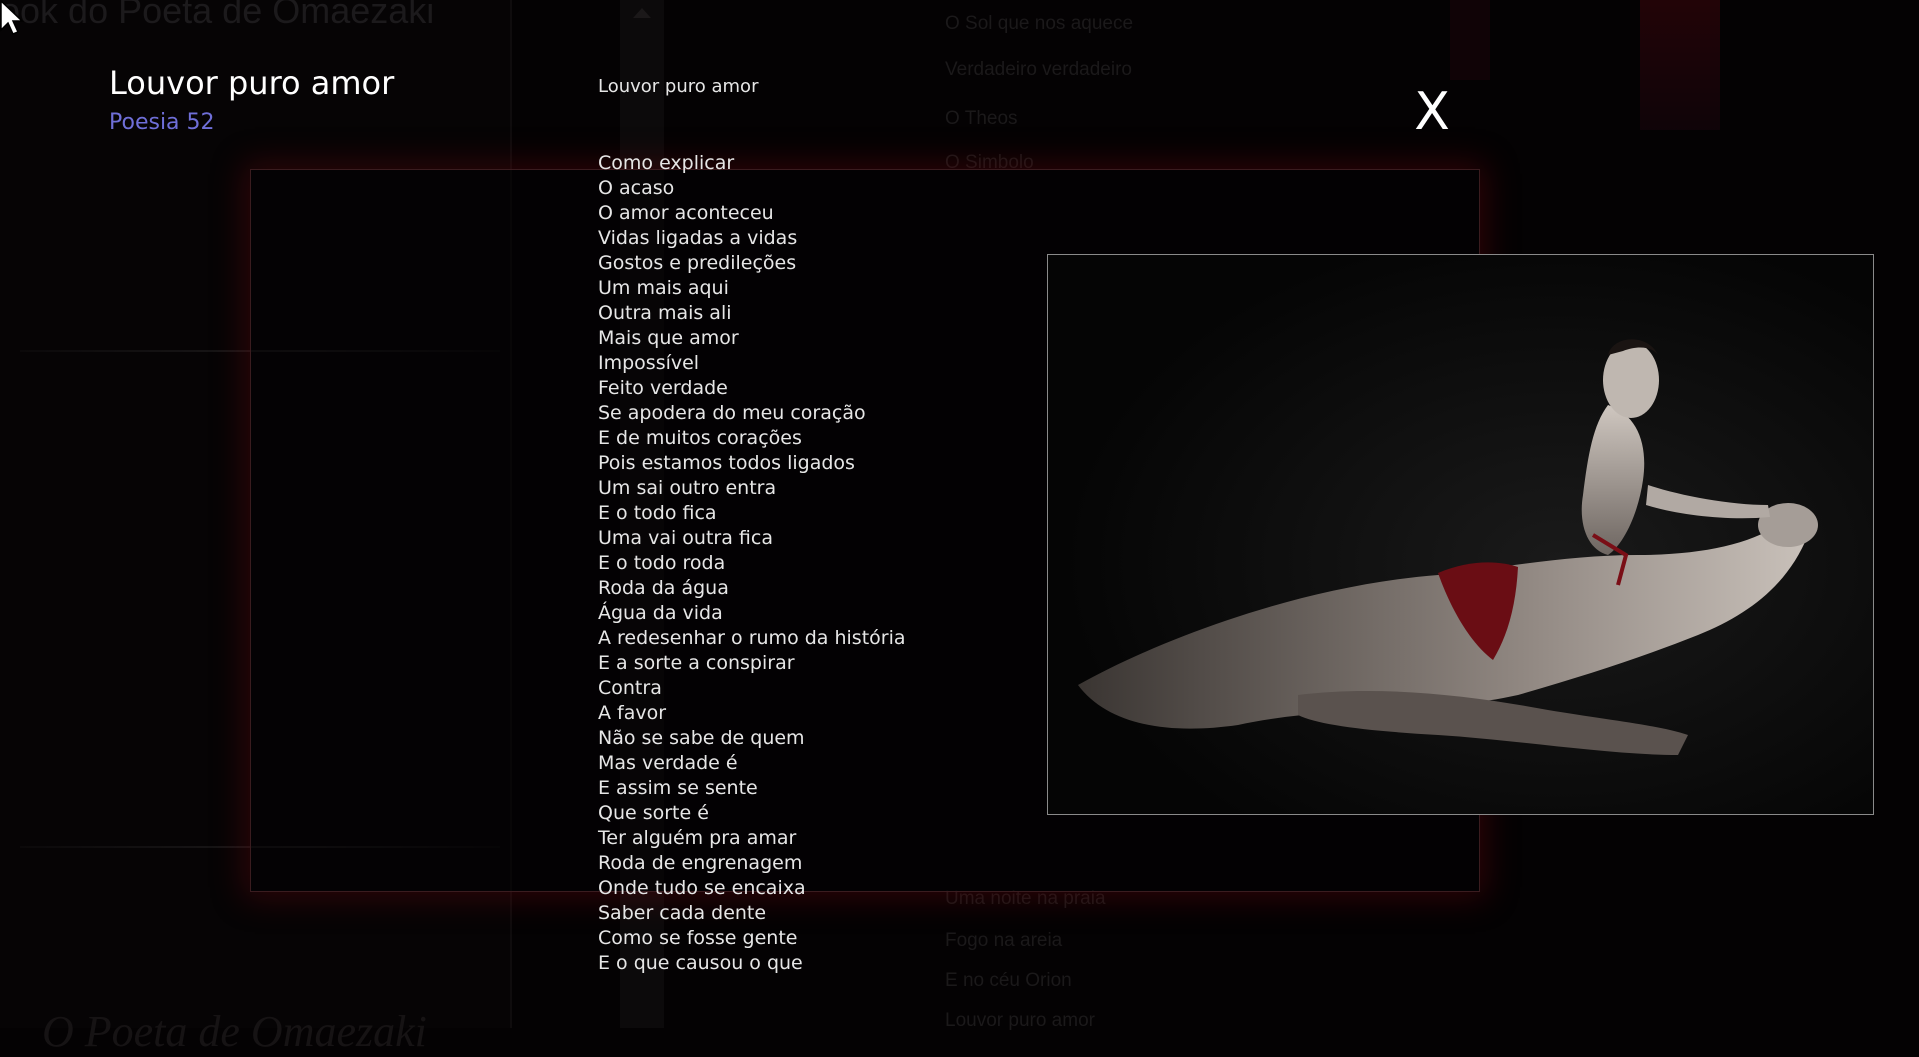 Image resolution: width=1919 pixels, height=1057 pixels. Describe the element at coordinates (686, 213) in the screenshot. I see `poem-line: O amor aconteceu` at that location.